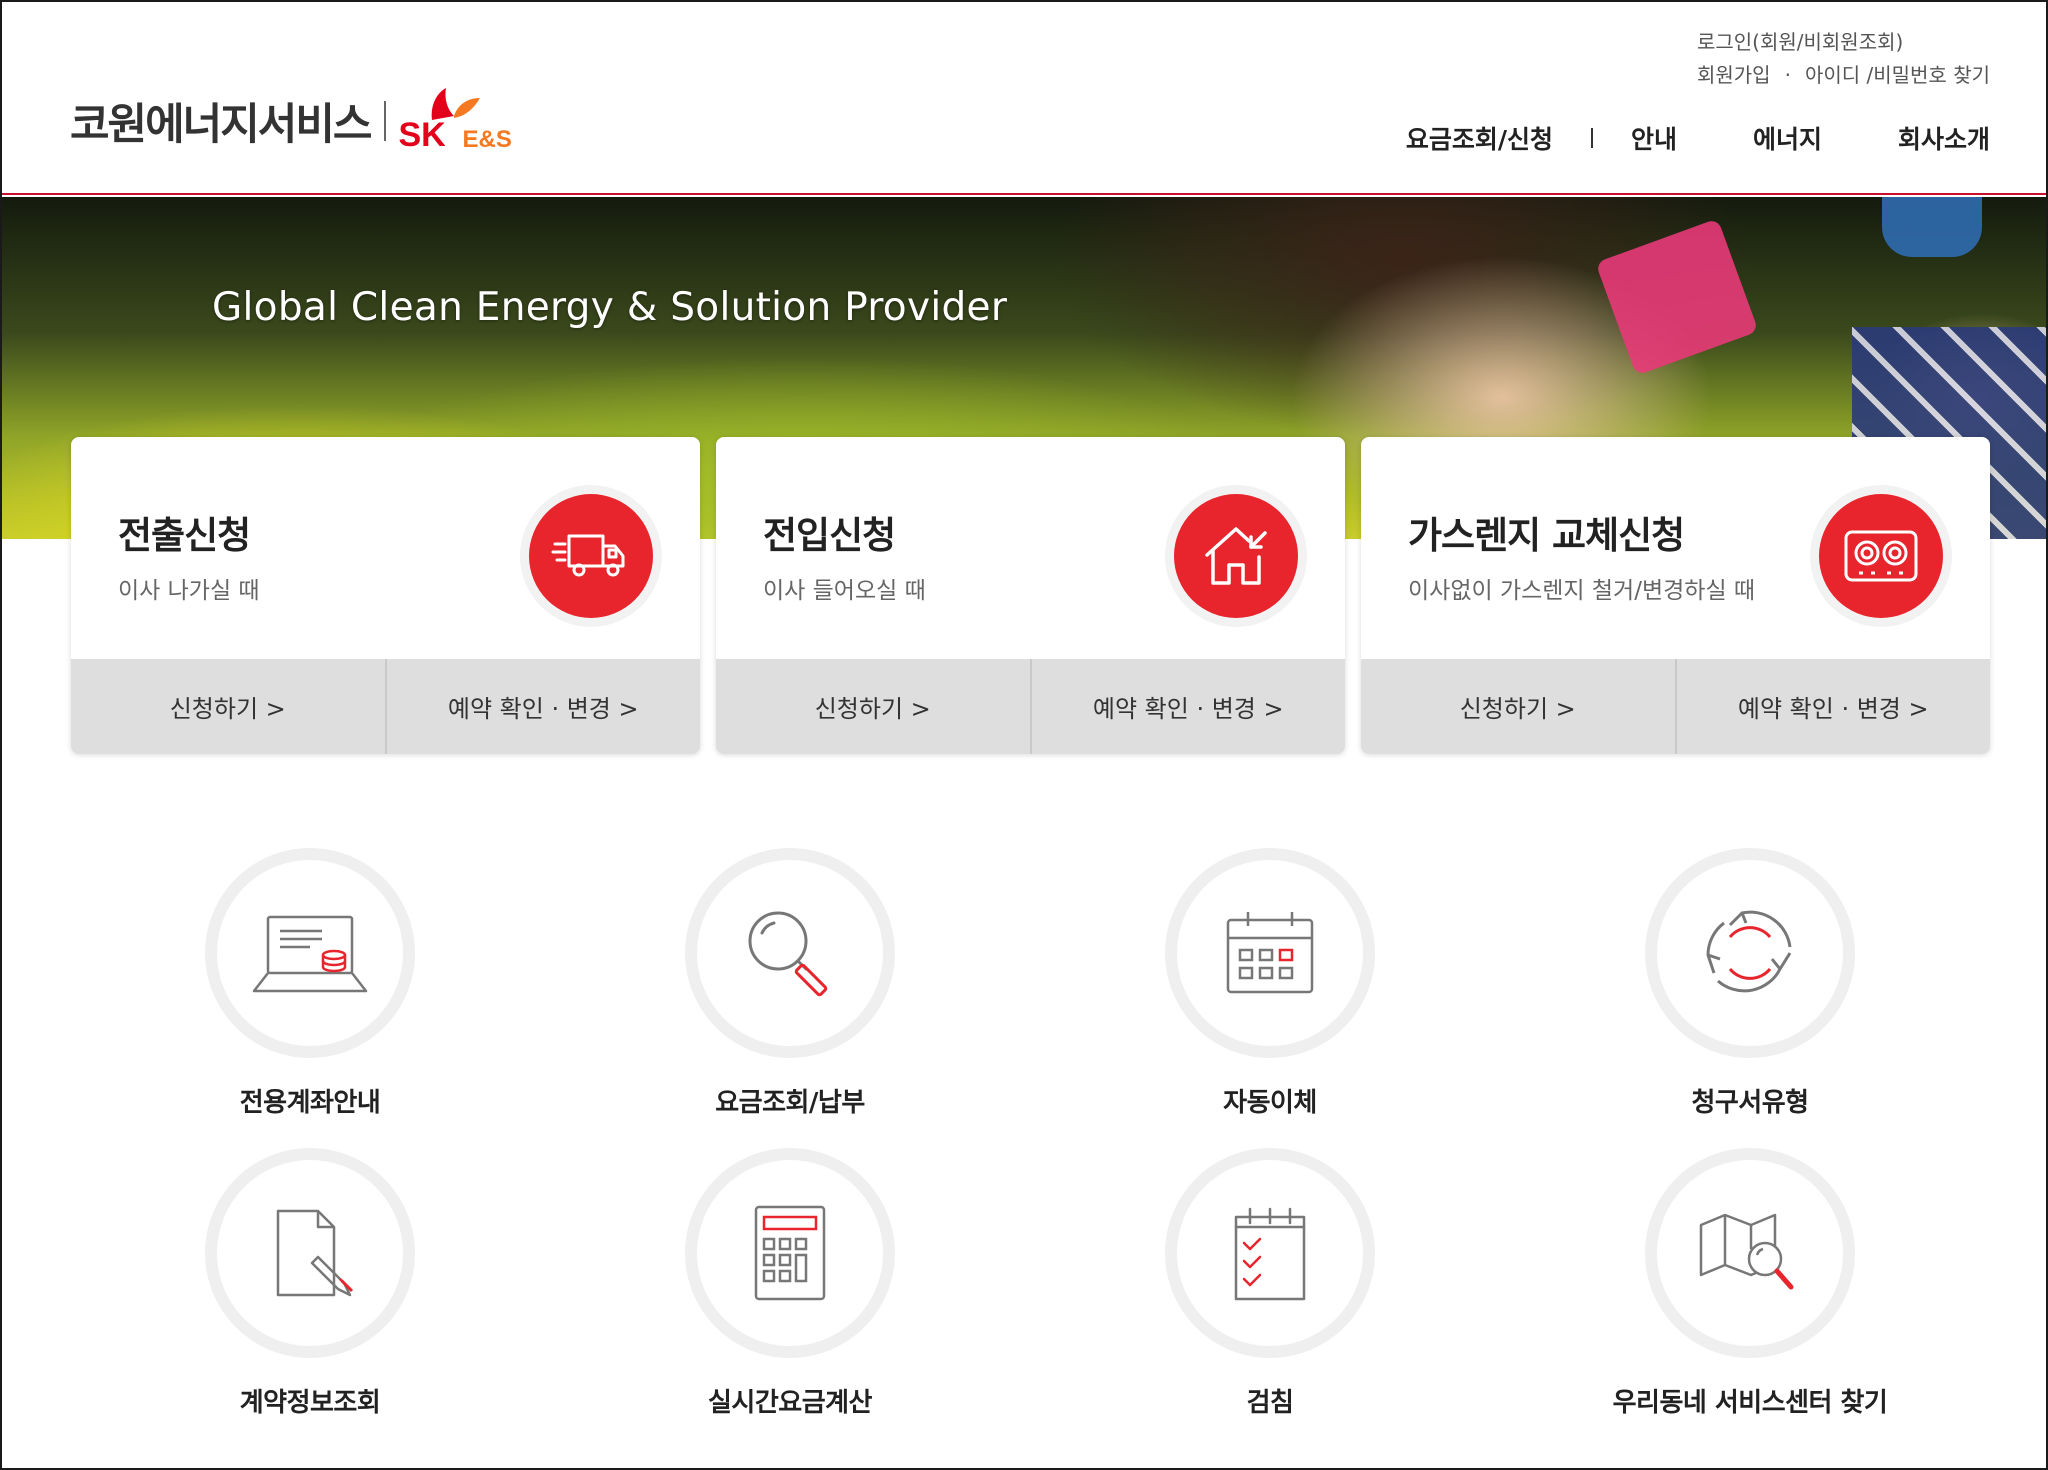 The width and height of the screenshot is (2048, 1470). I want to click on nav-item-billing: 요금조회/신청, so click(1479, 138).